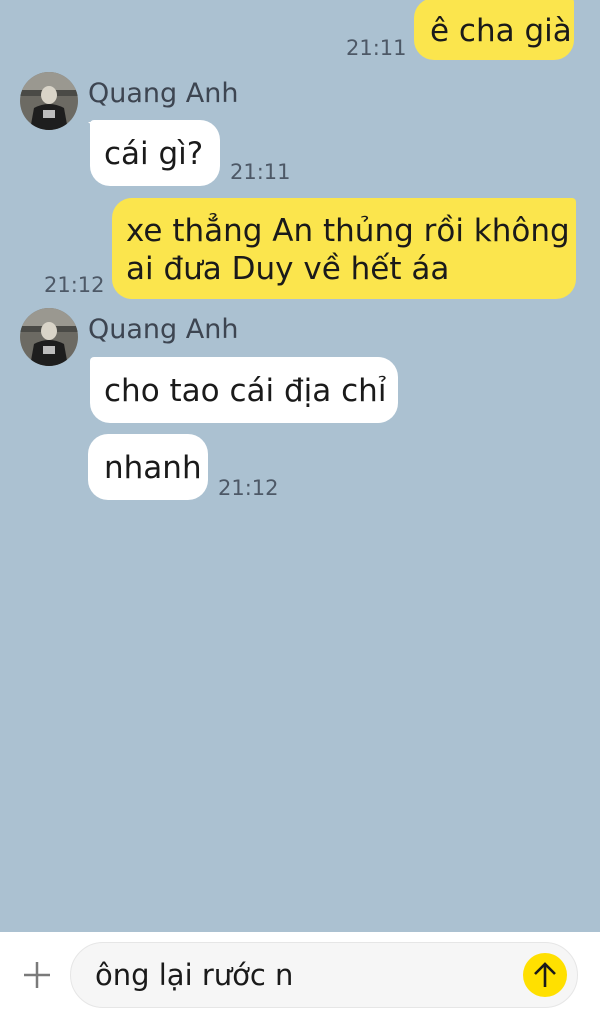  I want to click on message-text-line: xe thẳng An thủng rồi không, so click(348, 231).